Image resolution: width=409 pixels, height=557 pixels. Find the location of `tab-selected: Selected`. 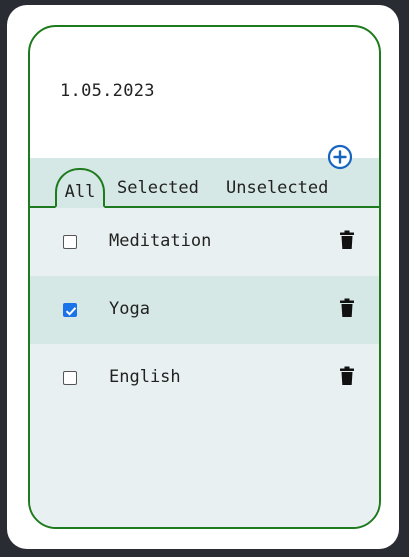

tab-selected: Selected is located at coordinates (158, 188).